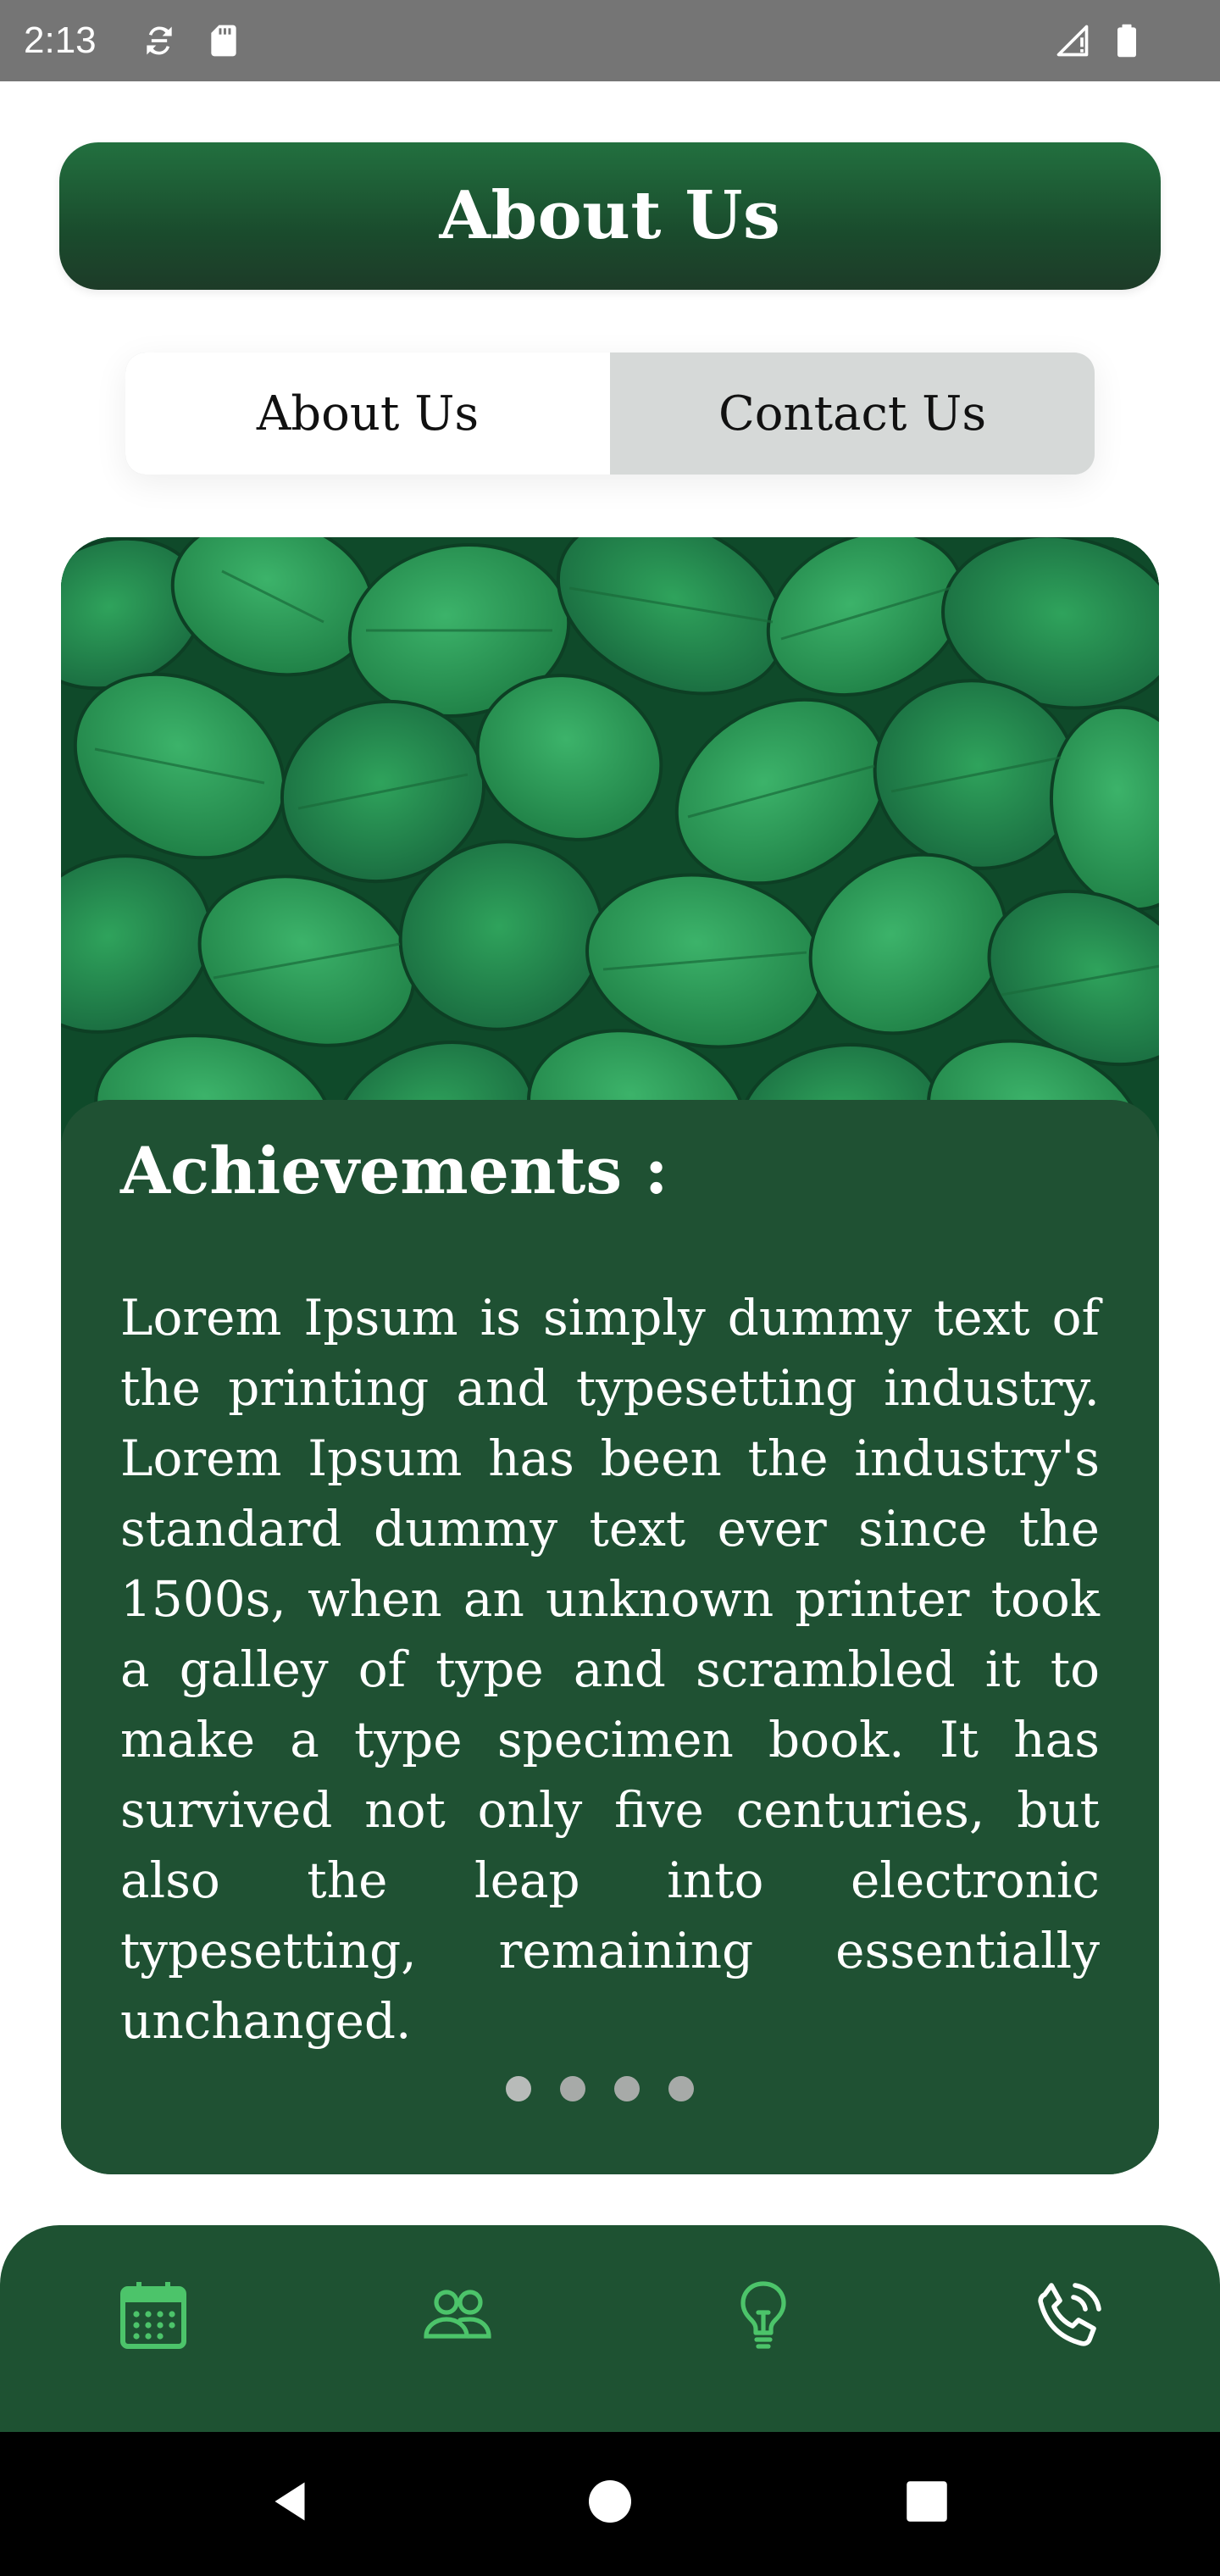  I want to click on nav-team, so click(456, 2315).